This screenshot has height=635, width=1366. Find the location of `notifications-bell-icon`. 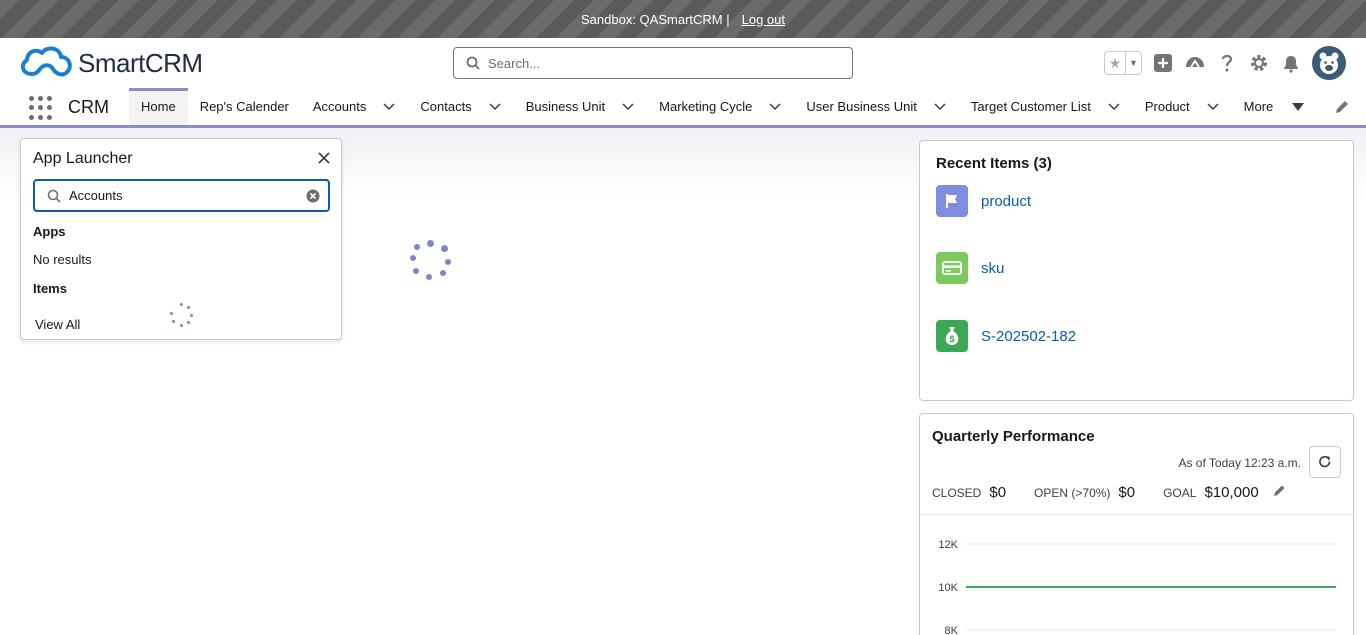

notifications-bell-icon is located at coordinates (1291, 63).